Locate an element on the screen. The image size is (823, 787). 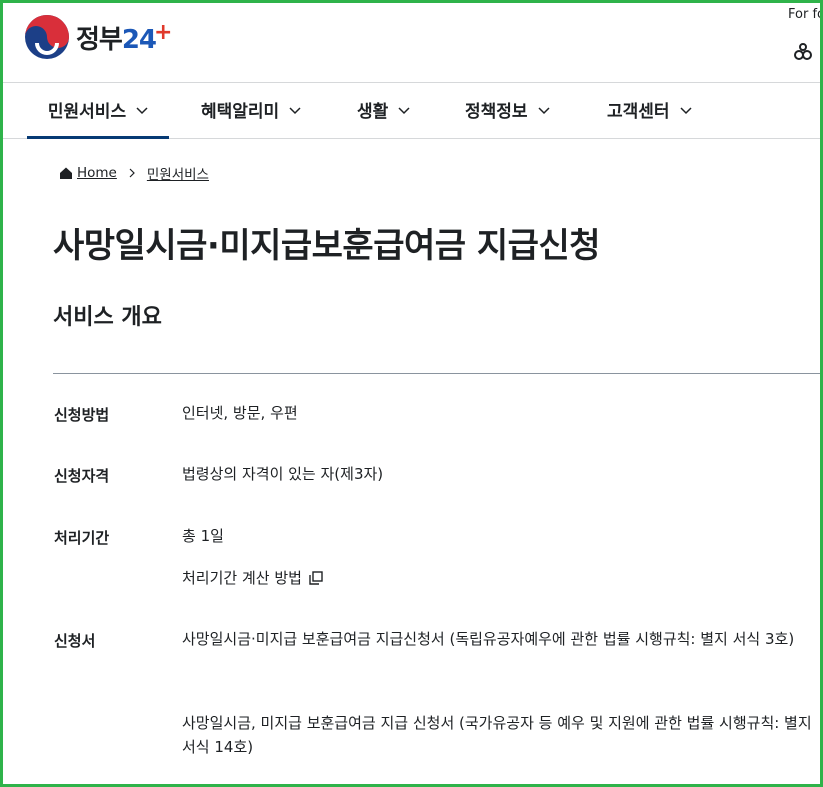
page-title: 사망일시금·미지급보훈급여금 지급신청 is located at coordinates (327, 246).